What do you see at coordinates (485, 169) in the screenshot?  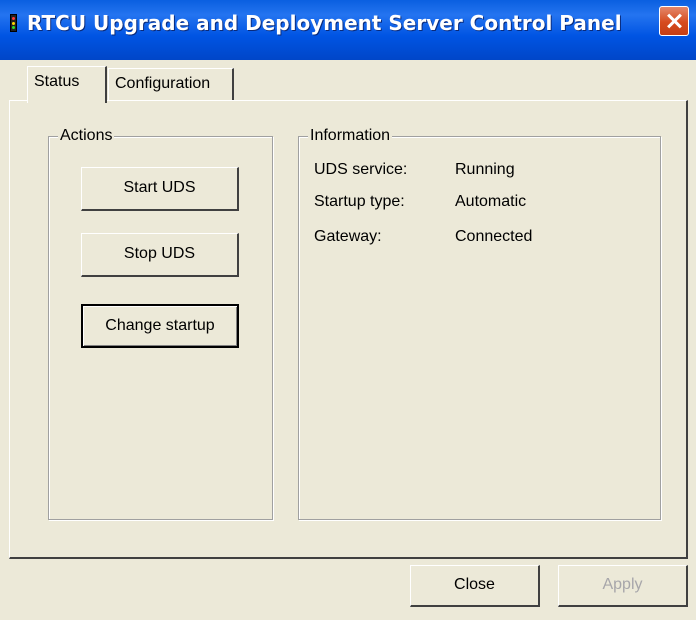 I see `uds-service-value: Running` at bounding box center [485, 169].